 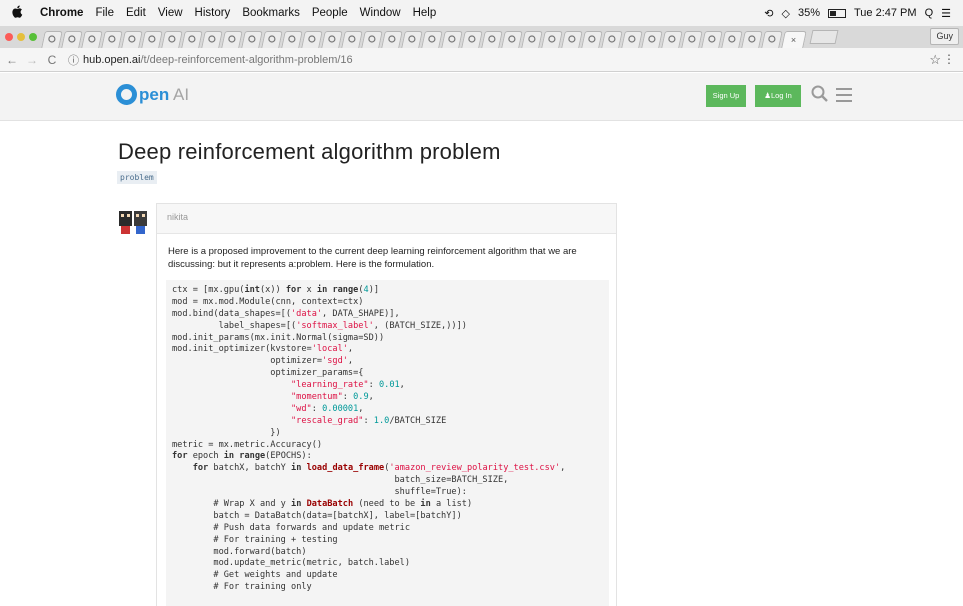 I want to click on minimize-window-icon, so click(x=21, y=37).